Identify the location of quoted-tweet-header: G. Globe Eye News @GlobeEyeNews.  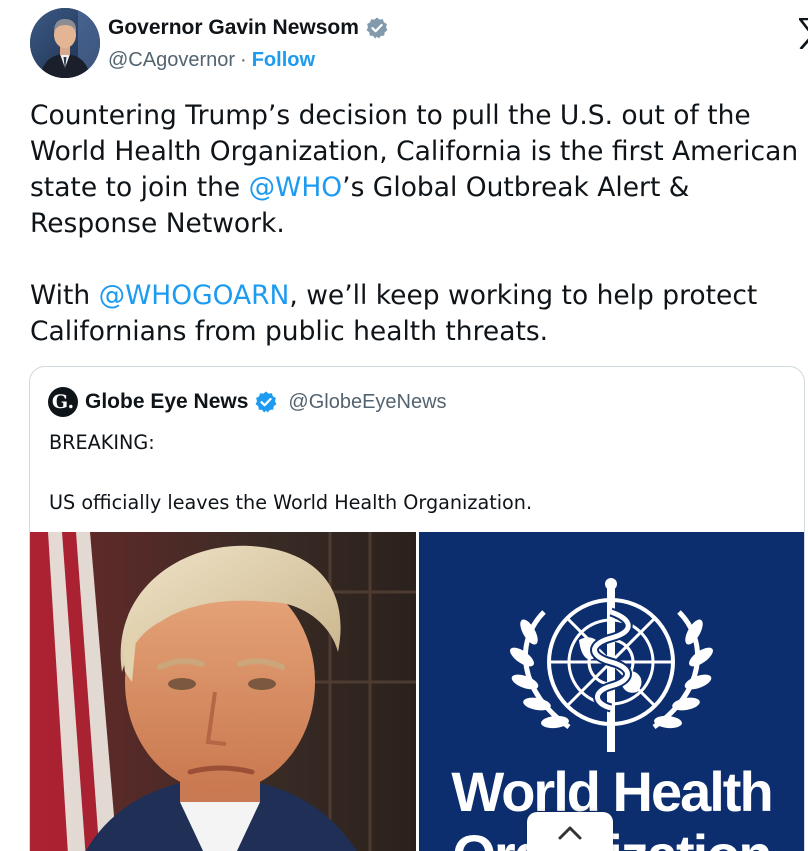
(247, 402).